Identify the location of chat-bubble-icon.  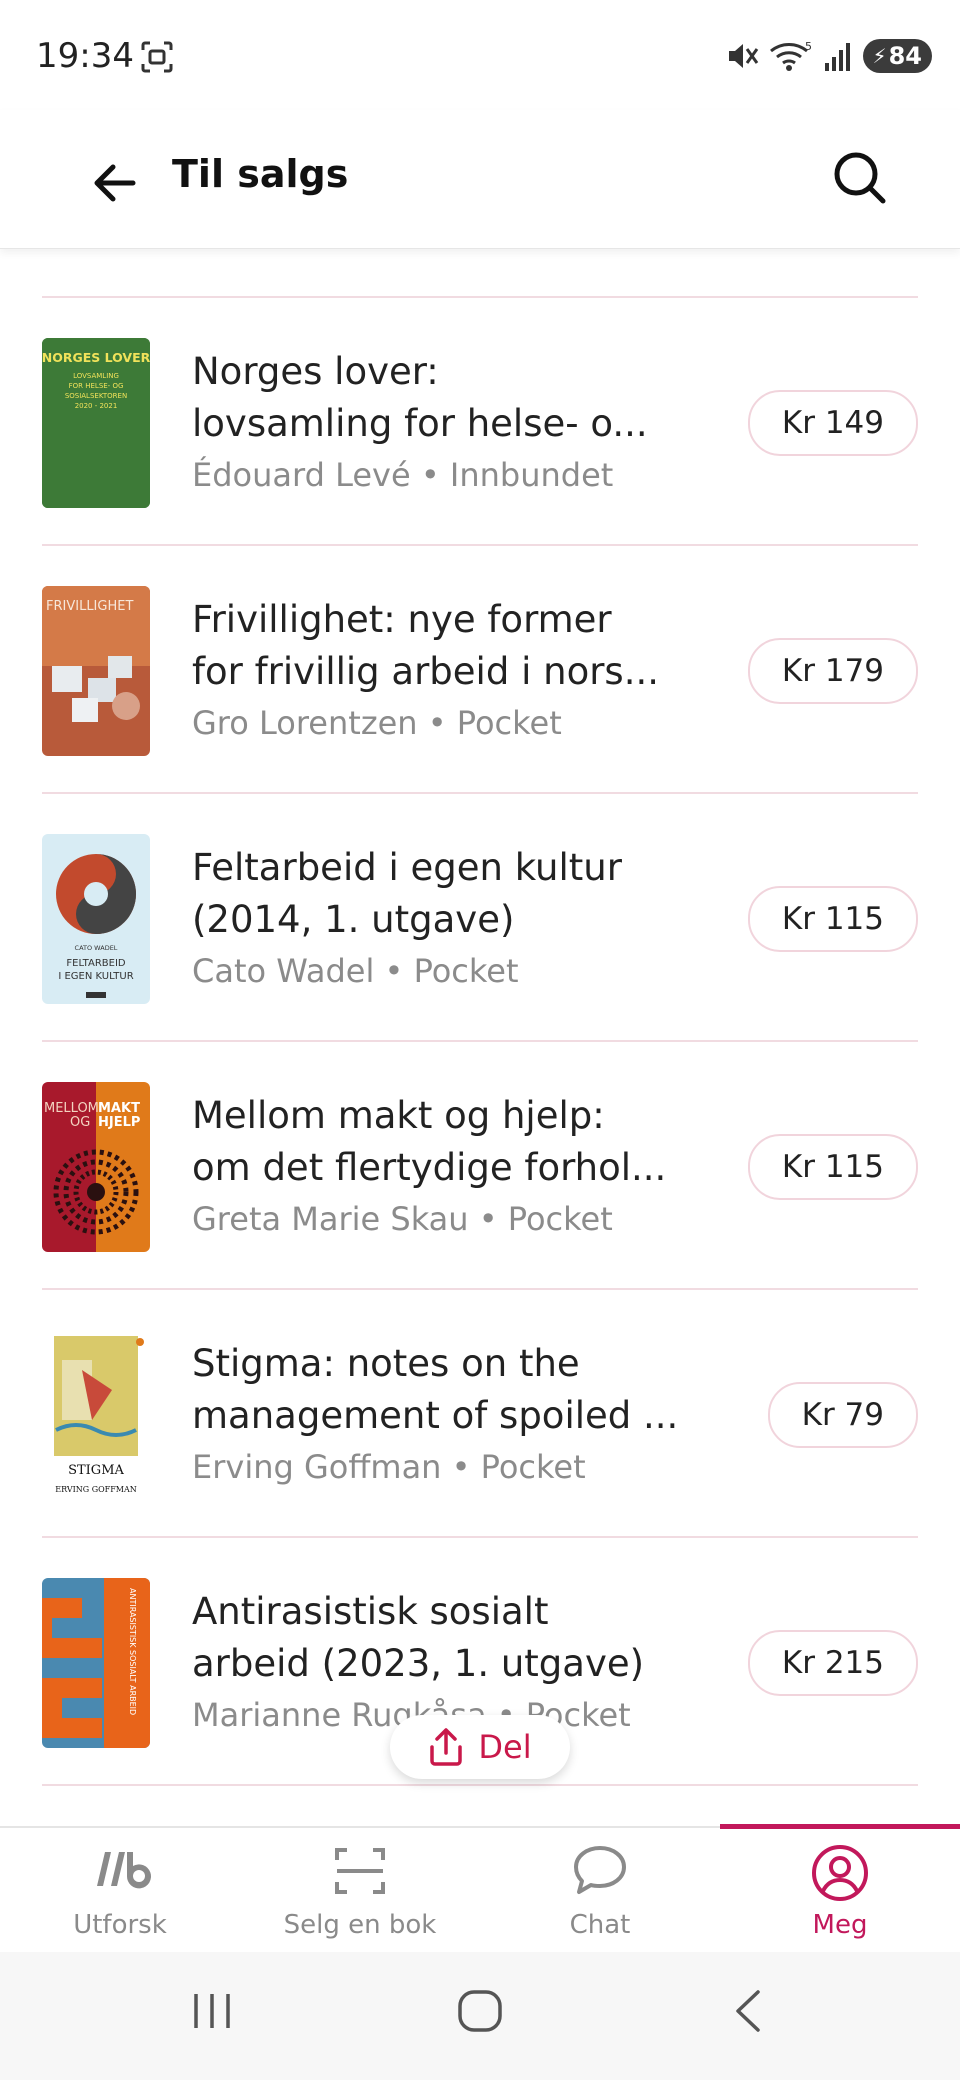
(600, 1870).